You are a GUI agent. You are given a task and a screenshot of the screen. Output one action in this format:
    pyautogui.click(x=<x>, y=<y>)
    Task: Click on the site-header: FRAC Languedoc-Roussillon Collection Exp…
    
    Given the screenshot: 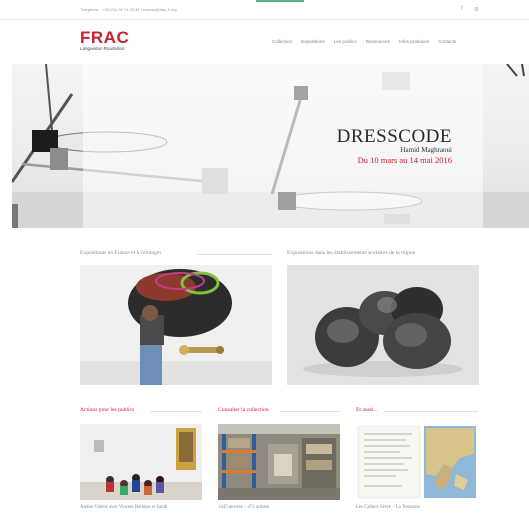 What is the action you would take?
    pyautogui.click(x=264, y=42)
    